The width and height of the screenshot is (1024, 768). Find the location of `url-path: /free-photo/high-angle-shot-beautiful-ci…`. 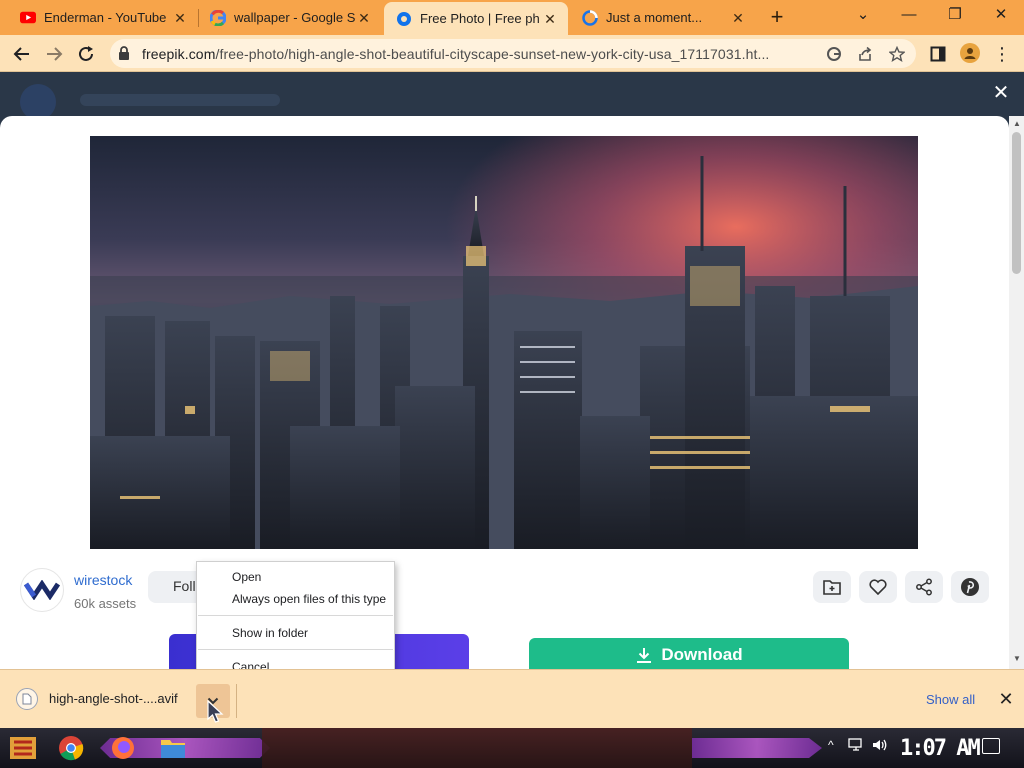

url-path: /free-photo/high-angle-shot-beautiful-ci… is located at coordinates (492, 54).